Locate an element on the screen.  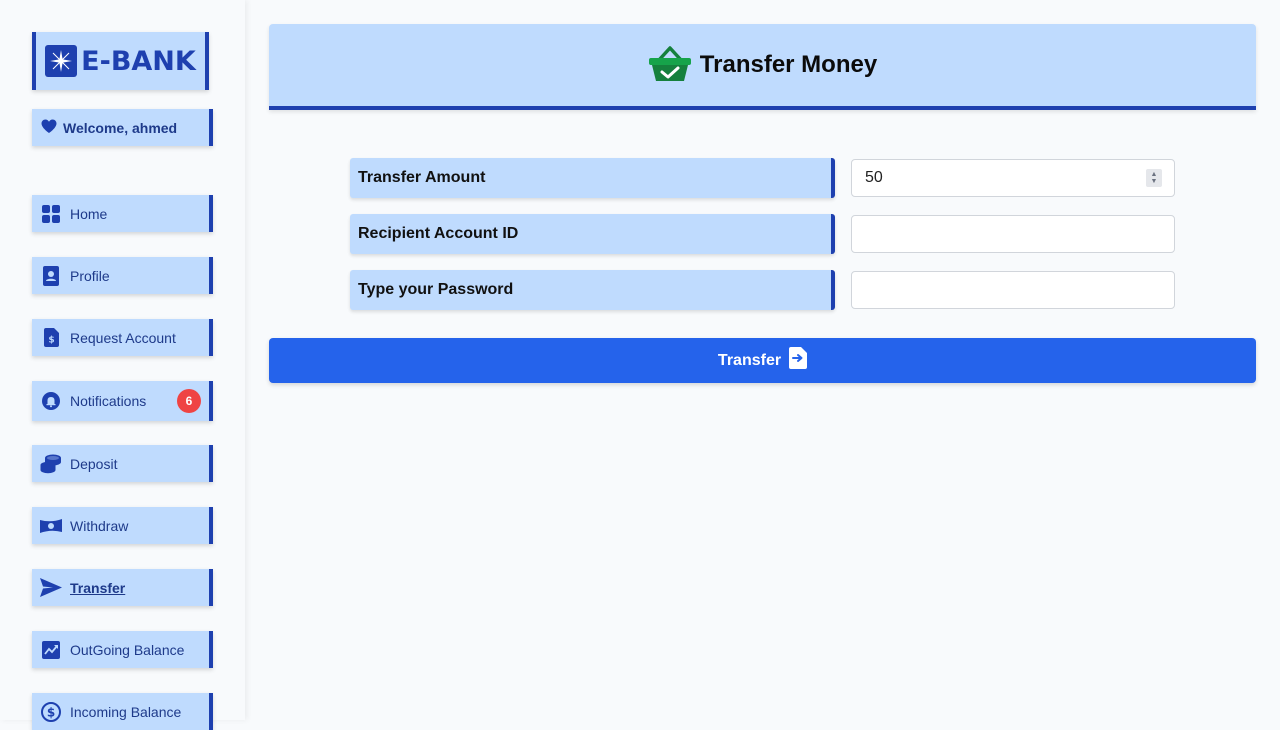
sidebar-item-label: Deposit is located at coordinates (94, 463).